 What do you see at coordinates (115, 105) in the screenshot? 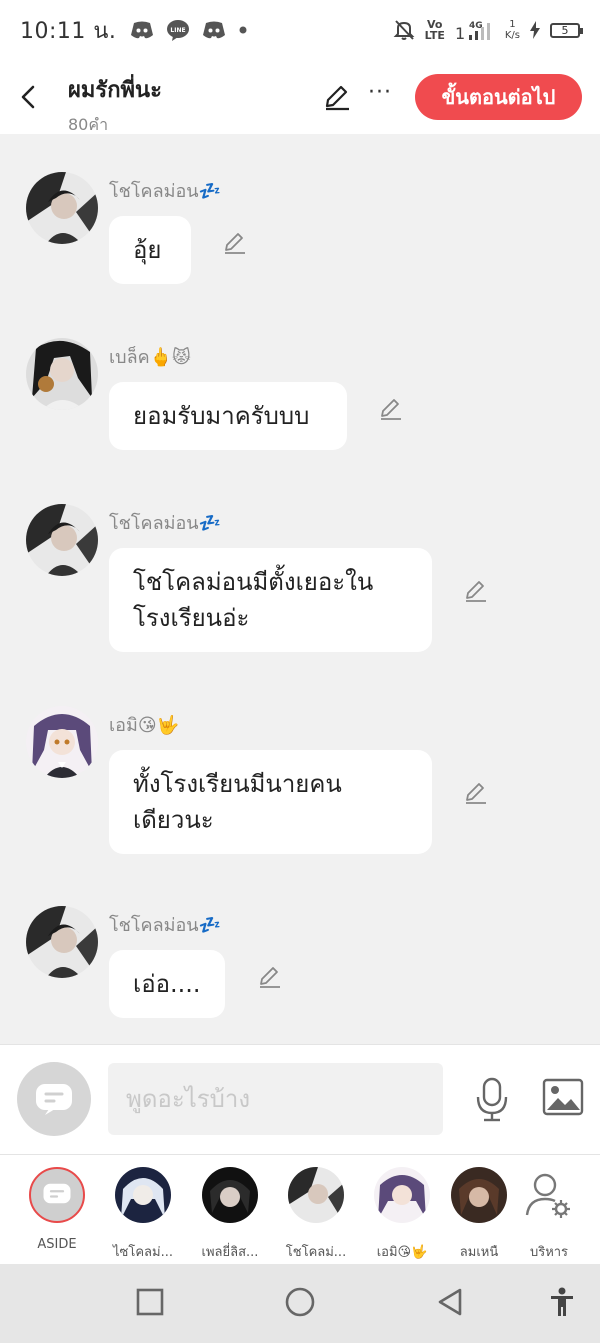
I see `title-block: ผมรักพี่นะ 80คำ` at bounding box center [115, 105].